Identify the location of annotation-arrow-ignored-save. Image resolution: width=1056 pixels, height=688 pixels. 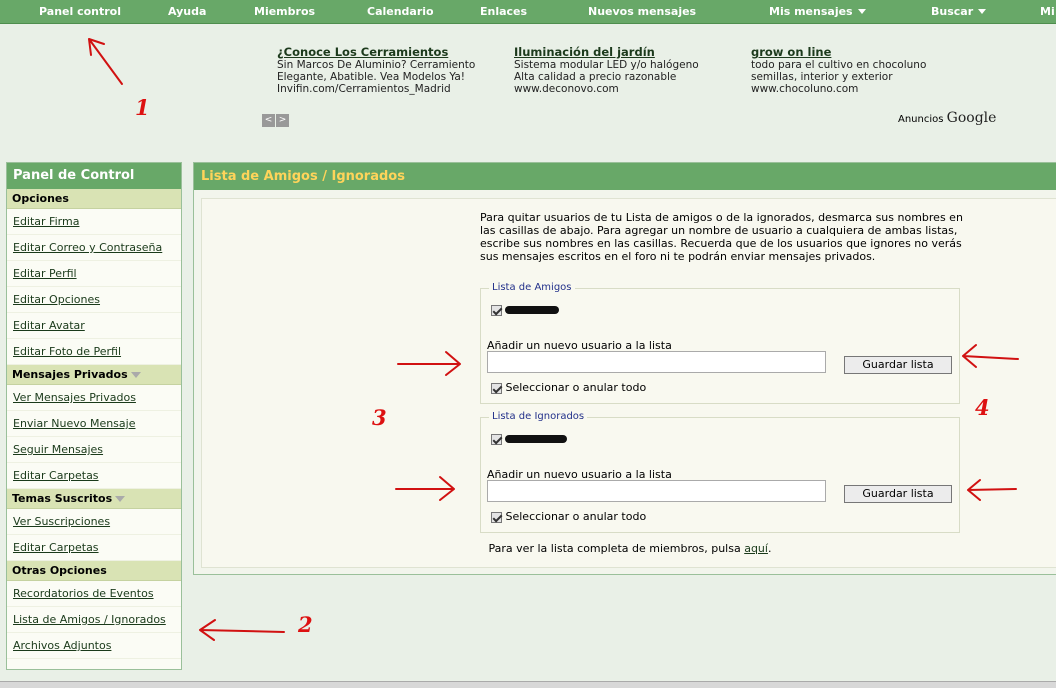
(992, 490).